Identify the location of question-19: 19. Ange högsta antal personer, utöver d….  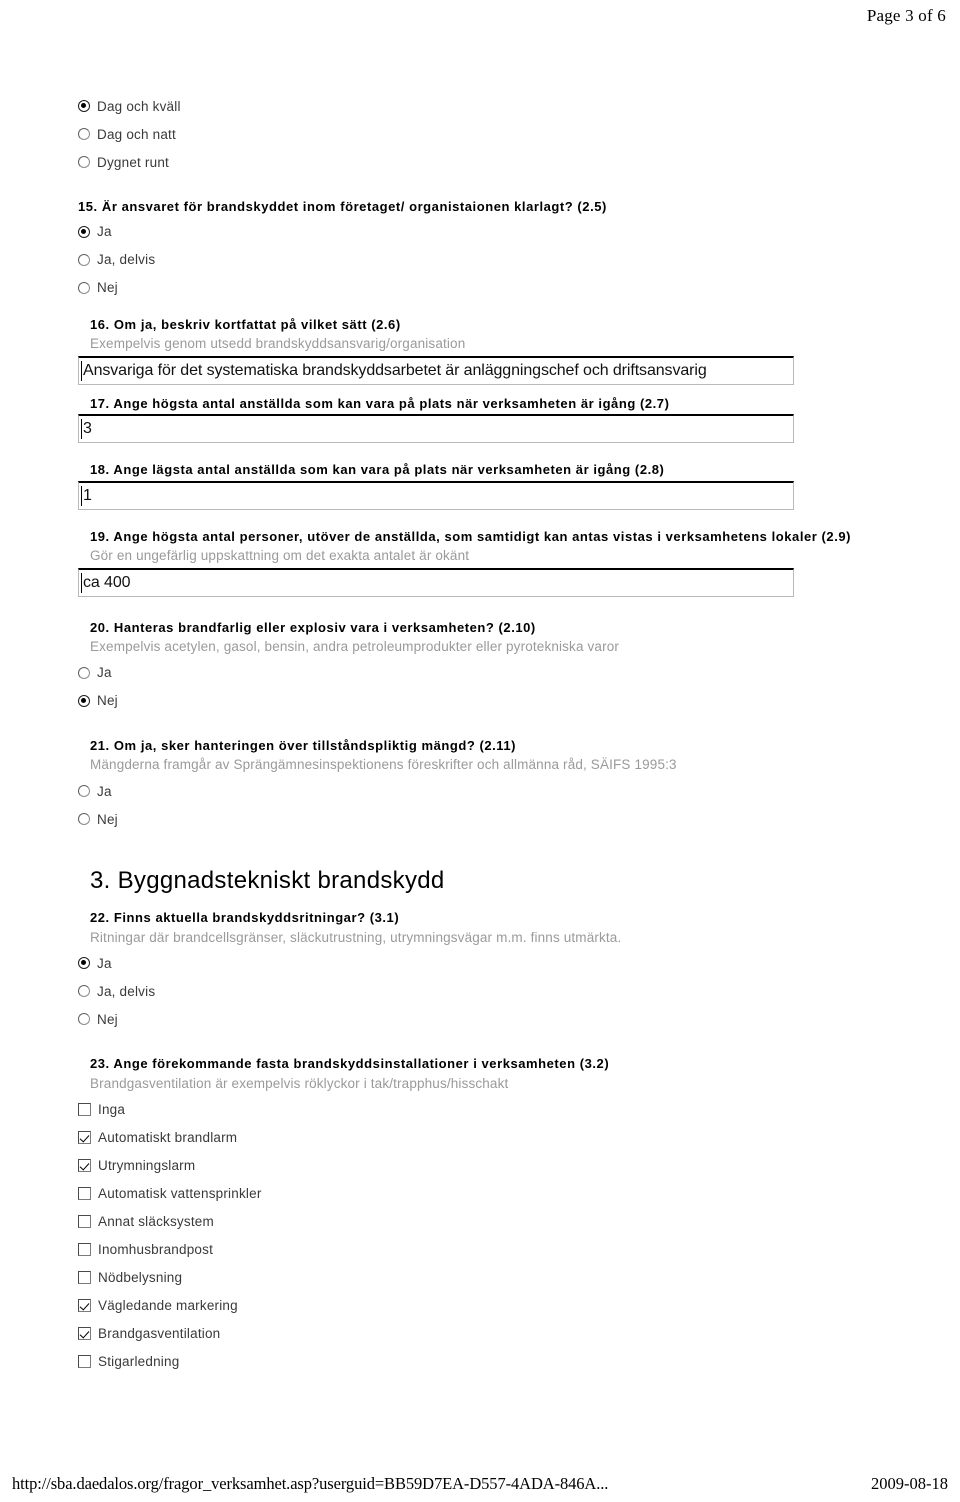
(493, 562).